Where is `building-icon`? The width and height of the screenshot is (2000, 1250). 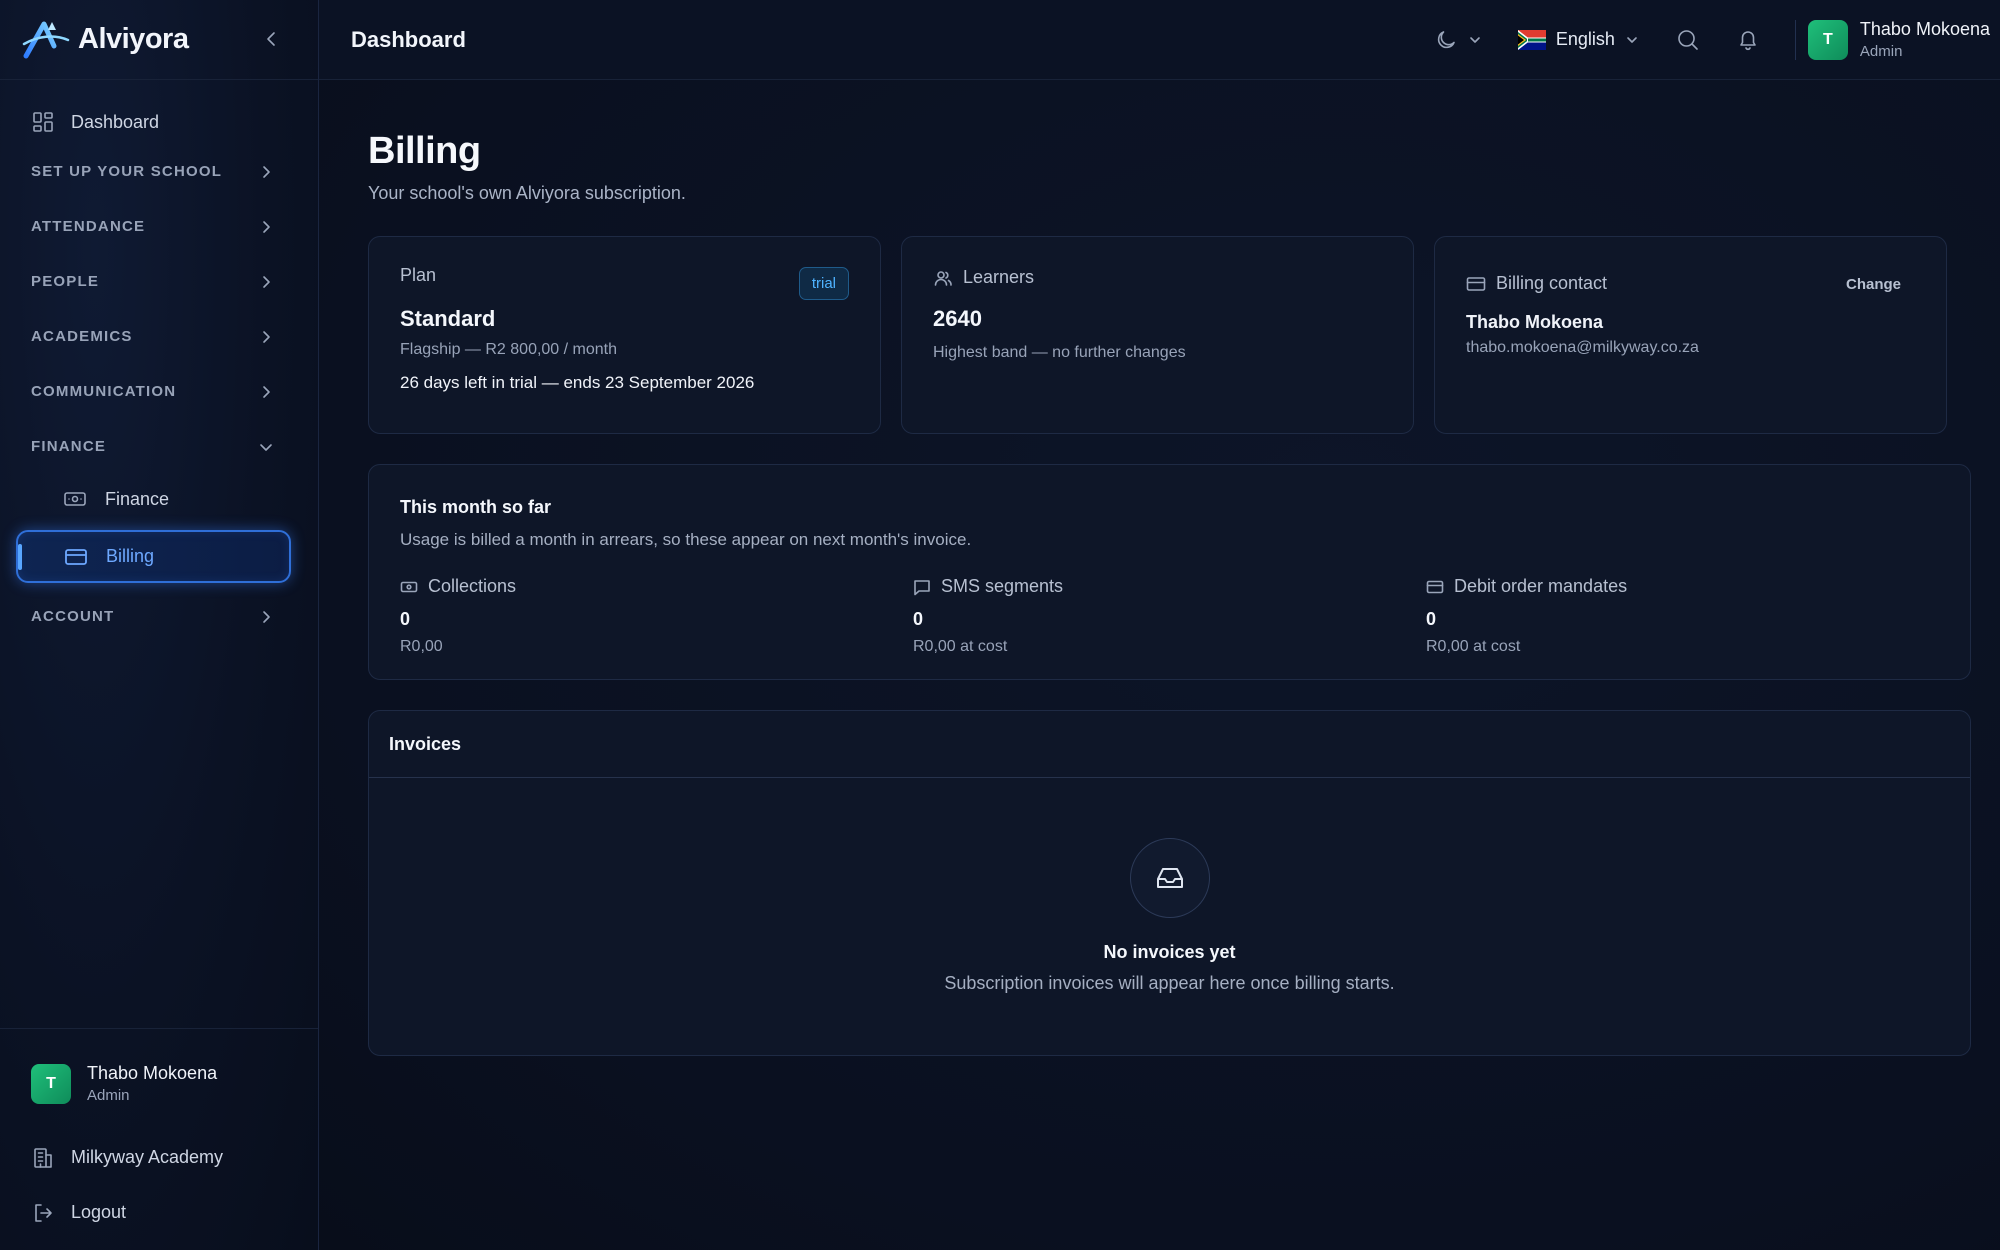
building-icon is located at coordinates (43, 1157).